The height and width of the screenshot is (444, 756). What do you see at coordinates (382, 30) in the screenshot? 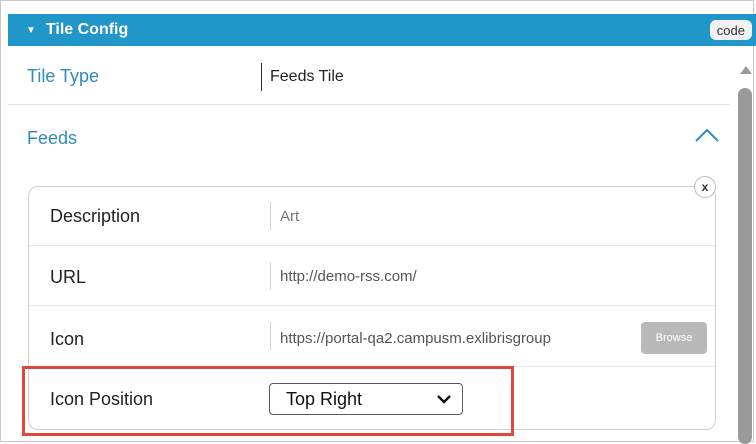
I see `tile-config-header: ▼ Tile Config code` at bounding box center [382, 30].